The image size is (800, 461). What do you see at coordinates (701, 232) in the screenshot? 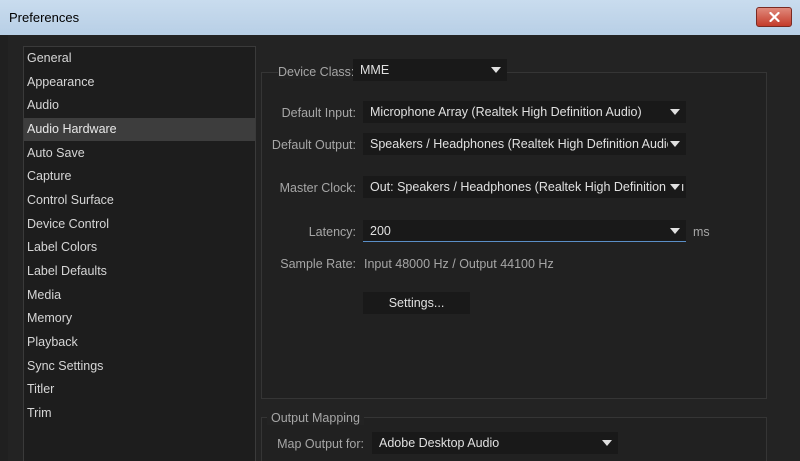
I see `latency-unit: ms` at bounding box center [701, 232].